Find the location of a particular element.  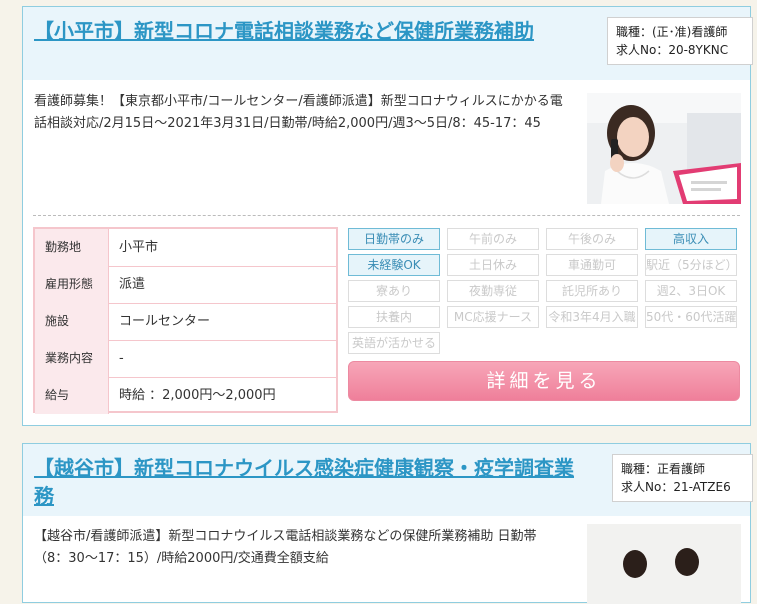

spec-label: 雇用形態 is located at coordinates (72, 284).